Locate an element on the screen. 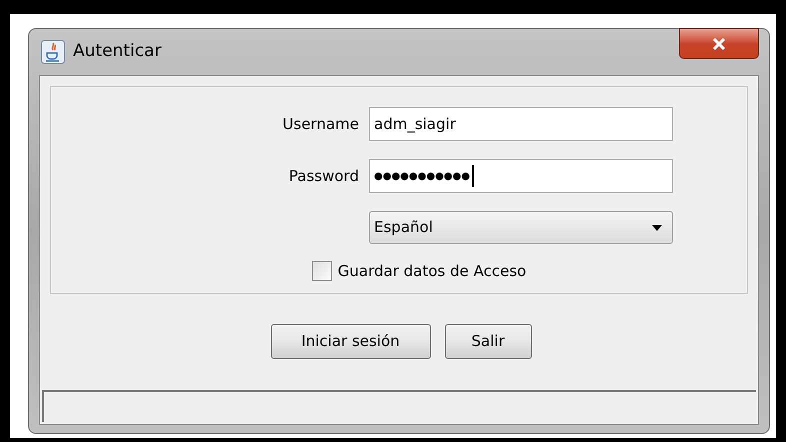 The image size is (786, 442). exit-button: Salir is located at coordinates (488, 341).